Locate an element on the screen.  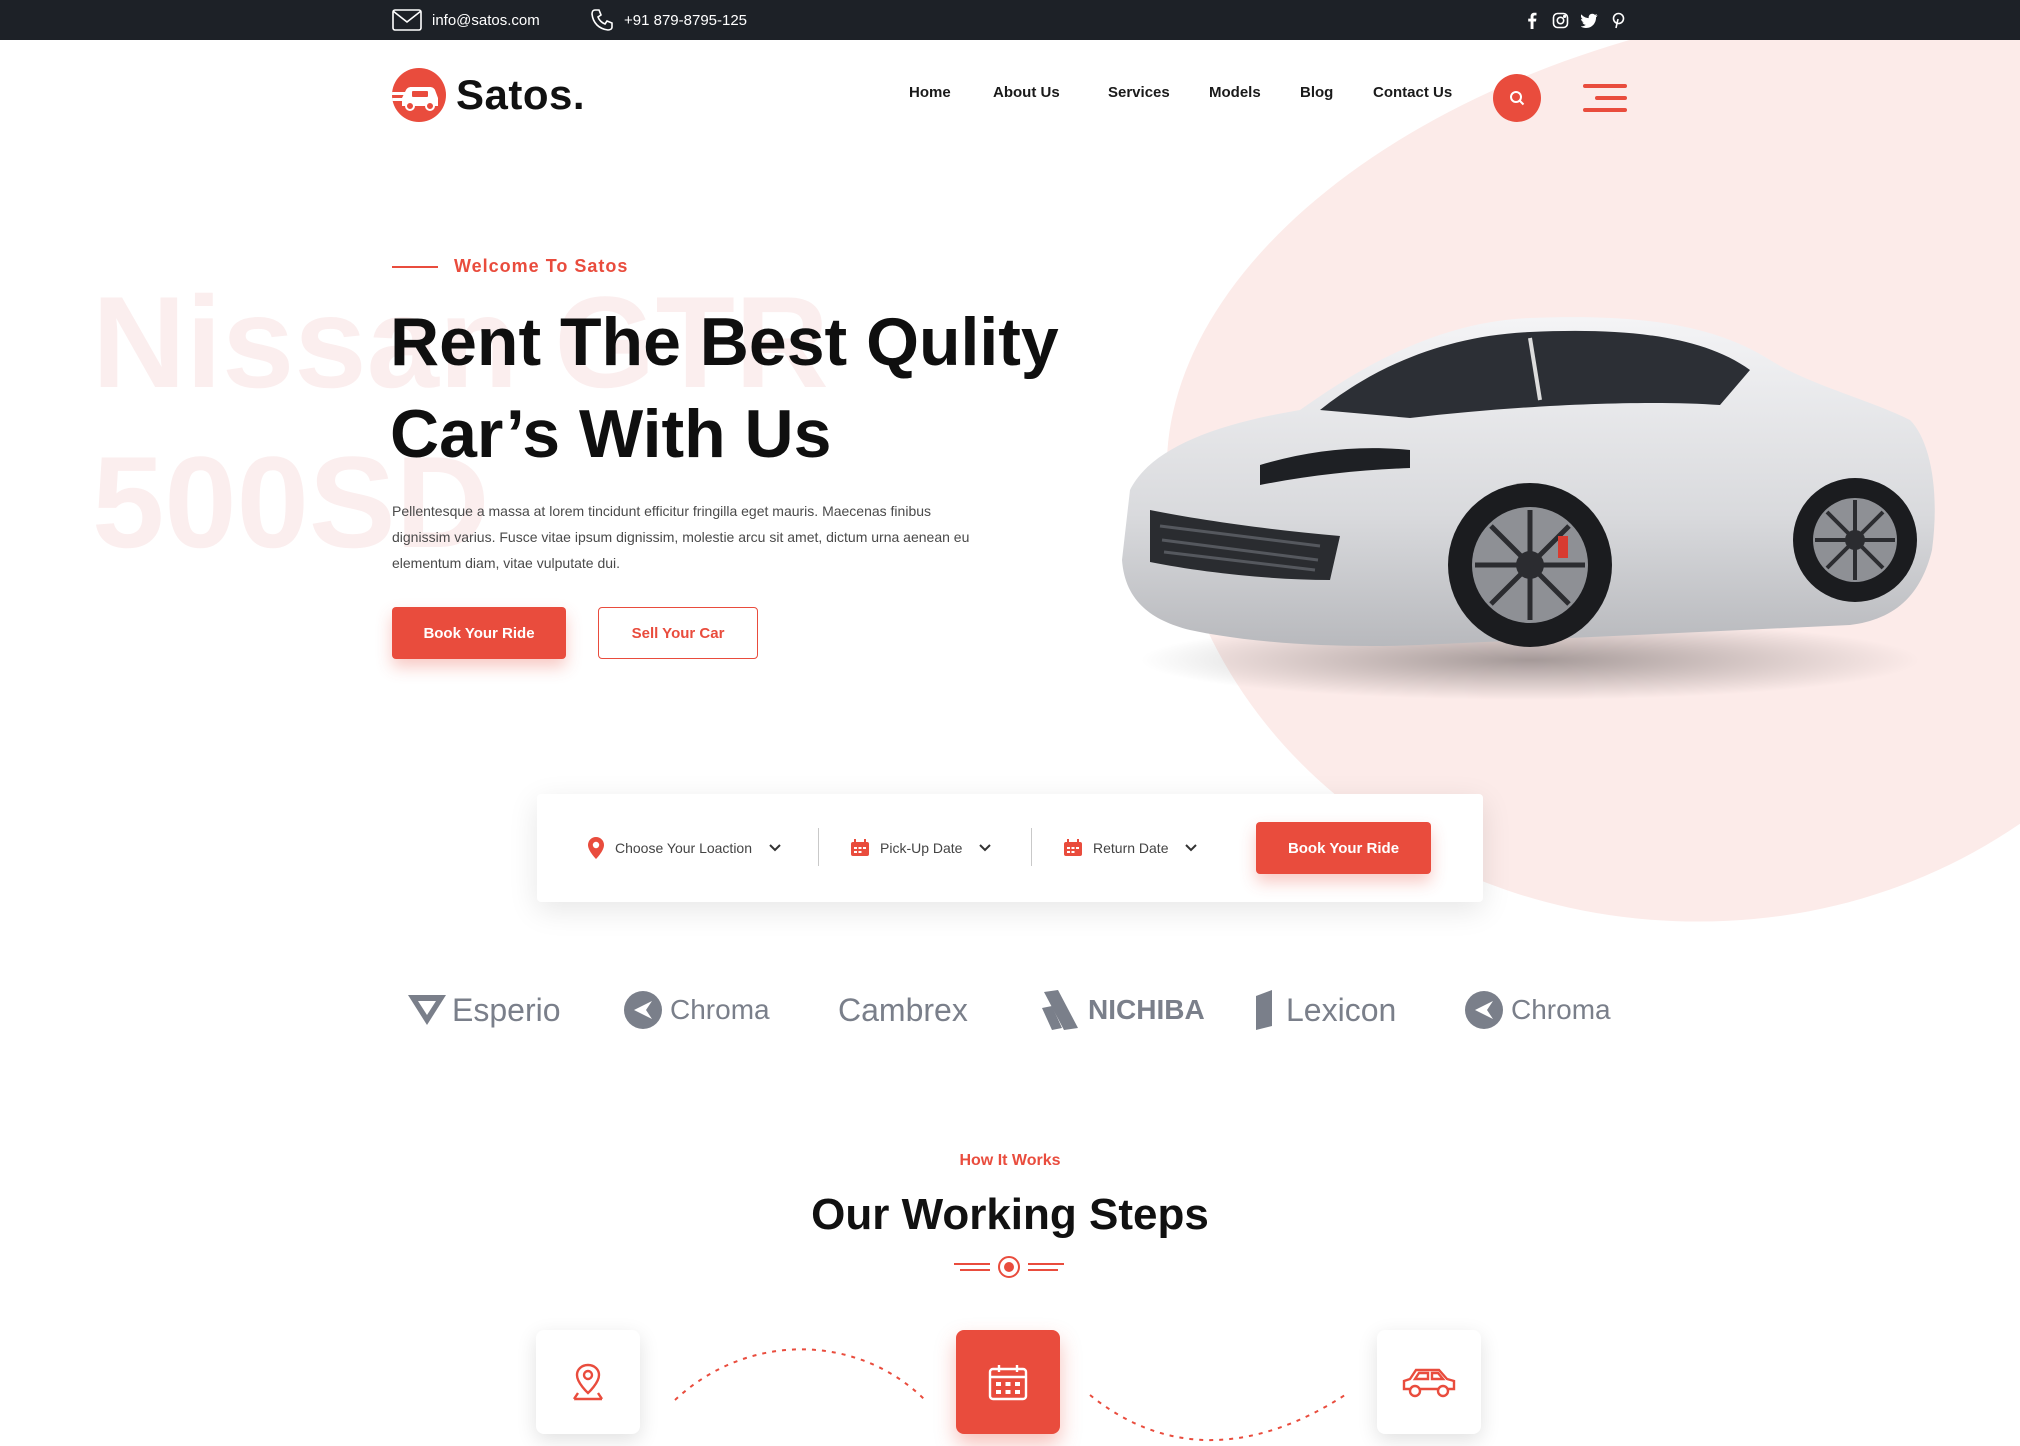
partner-chroma: Chroma is located at coordinates (696, 1010).